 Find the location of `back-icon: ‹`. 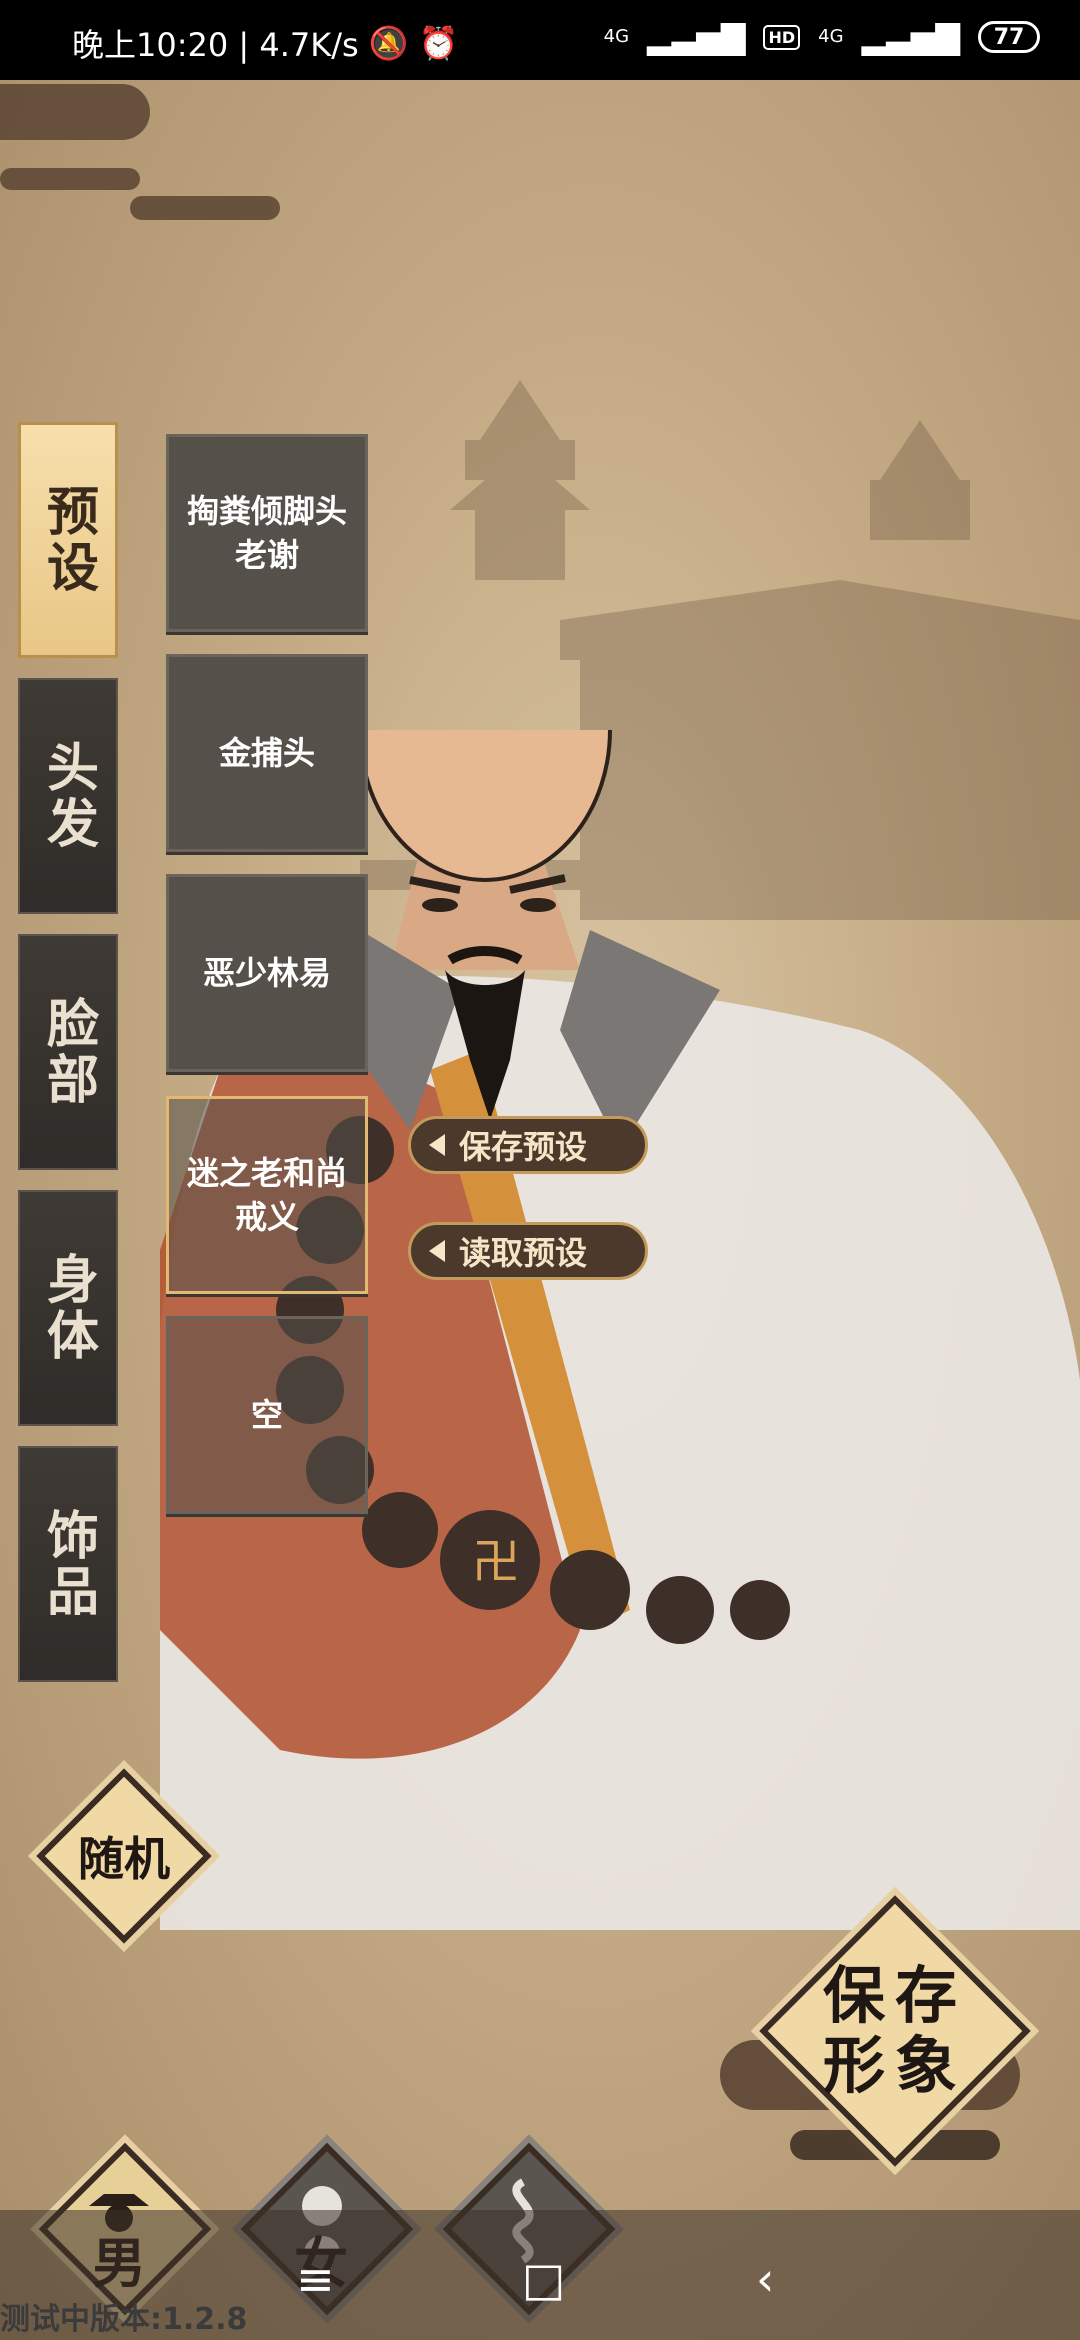

back-icon: ‹ is located at coordinates (765, 2279).